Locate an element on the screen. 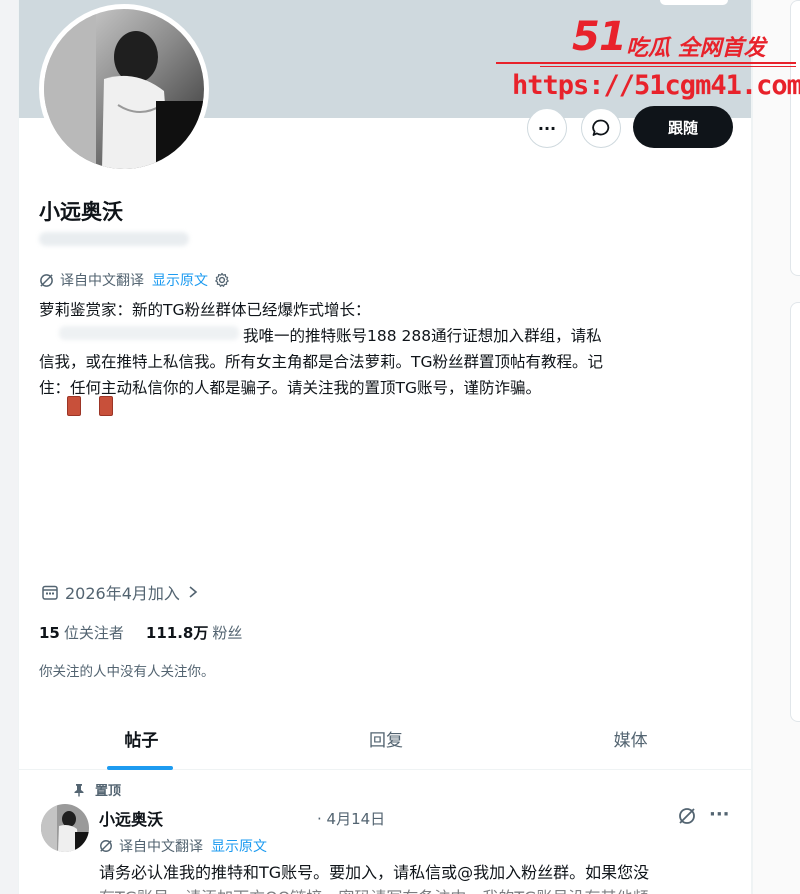 The height and width of the screenshot is (894, 800). bio-translation-row: 译自中文翻译 显示原文 is located at coordinates (137, 280).